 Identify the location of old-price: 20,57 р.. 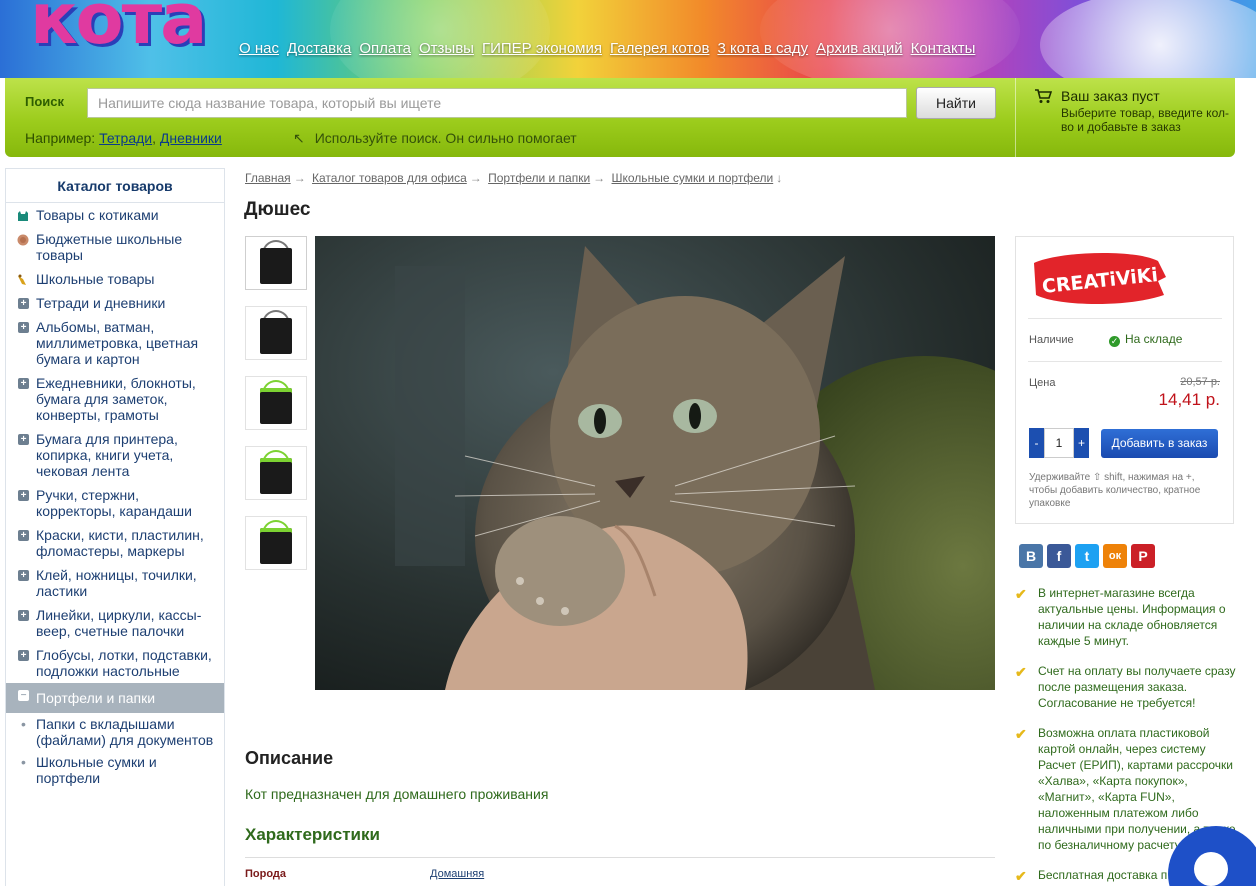
(1200, 382).